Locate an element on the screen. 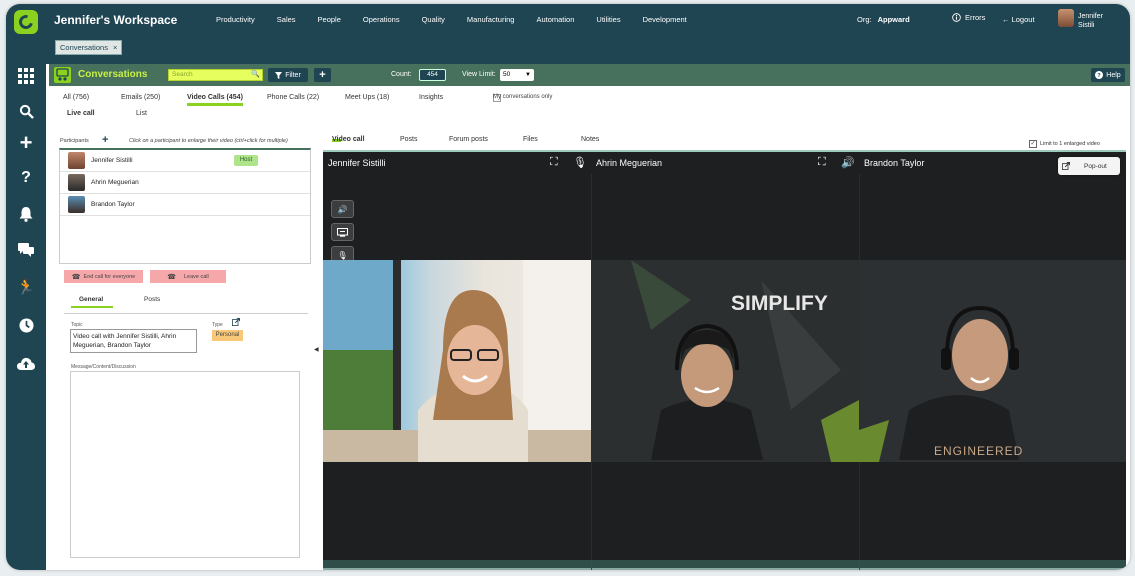  search-icon is located at coordinates (26, 111).